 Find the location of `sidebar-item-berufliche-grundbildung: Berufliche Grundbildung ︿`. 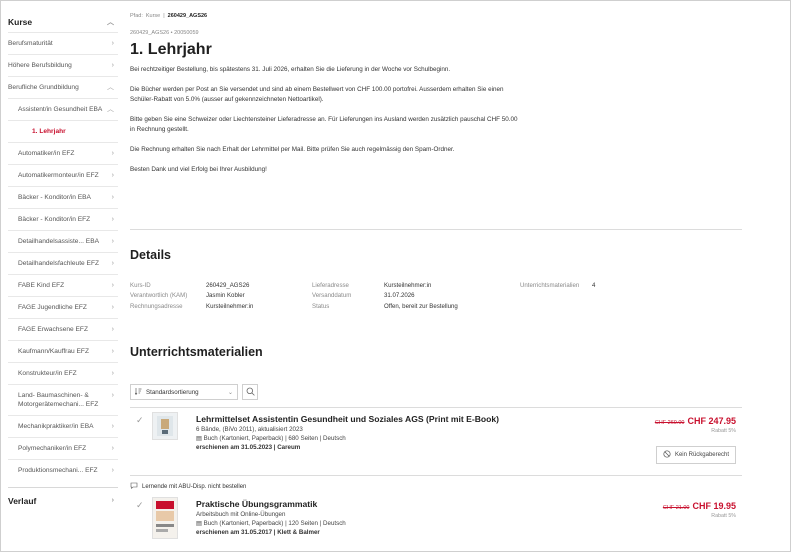

sidebar-item-berufliche-grundbildung: Berufliche Grundbildung ︿ is located at coordinates (63, 87).